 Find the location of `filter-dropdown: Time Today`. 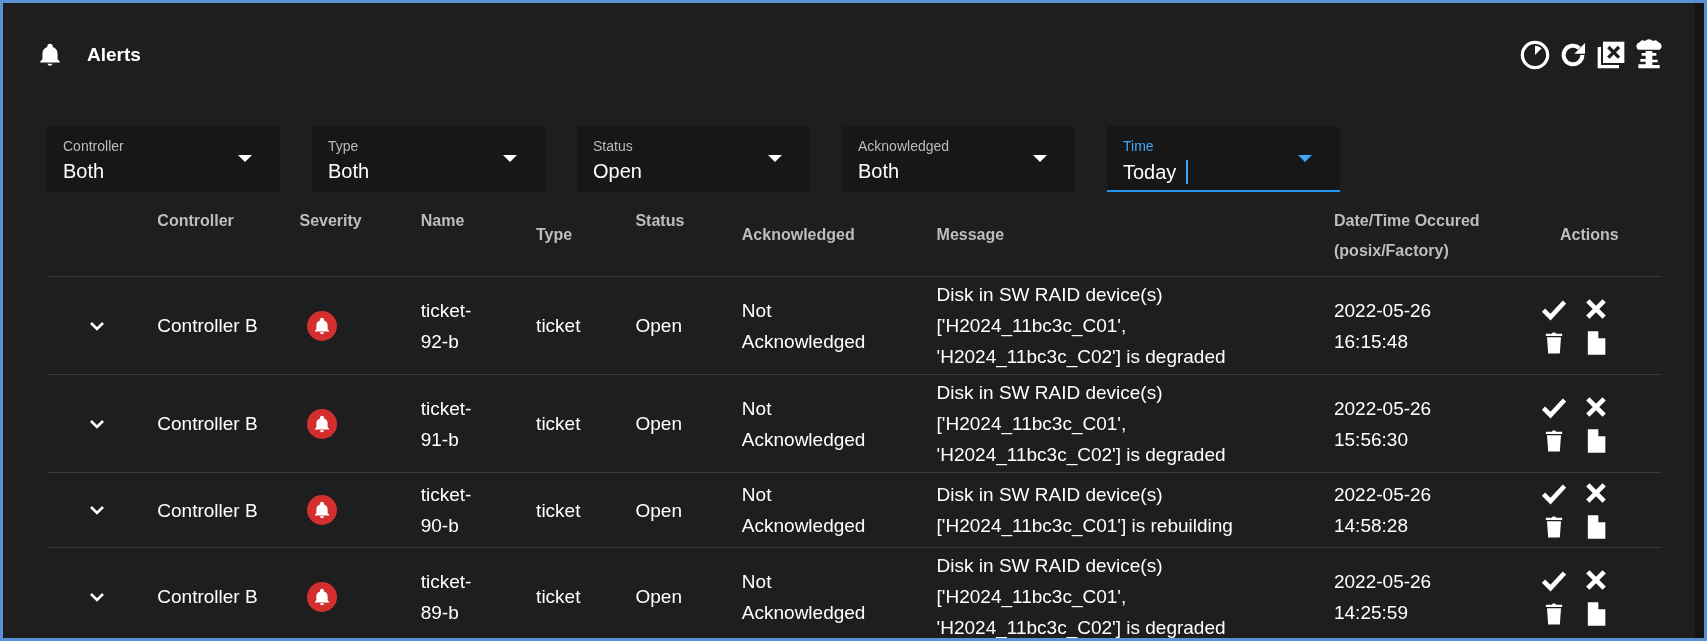

filter-dropdown: Time Today is located at coordinates (1223, 159).